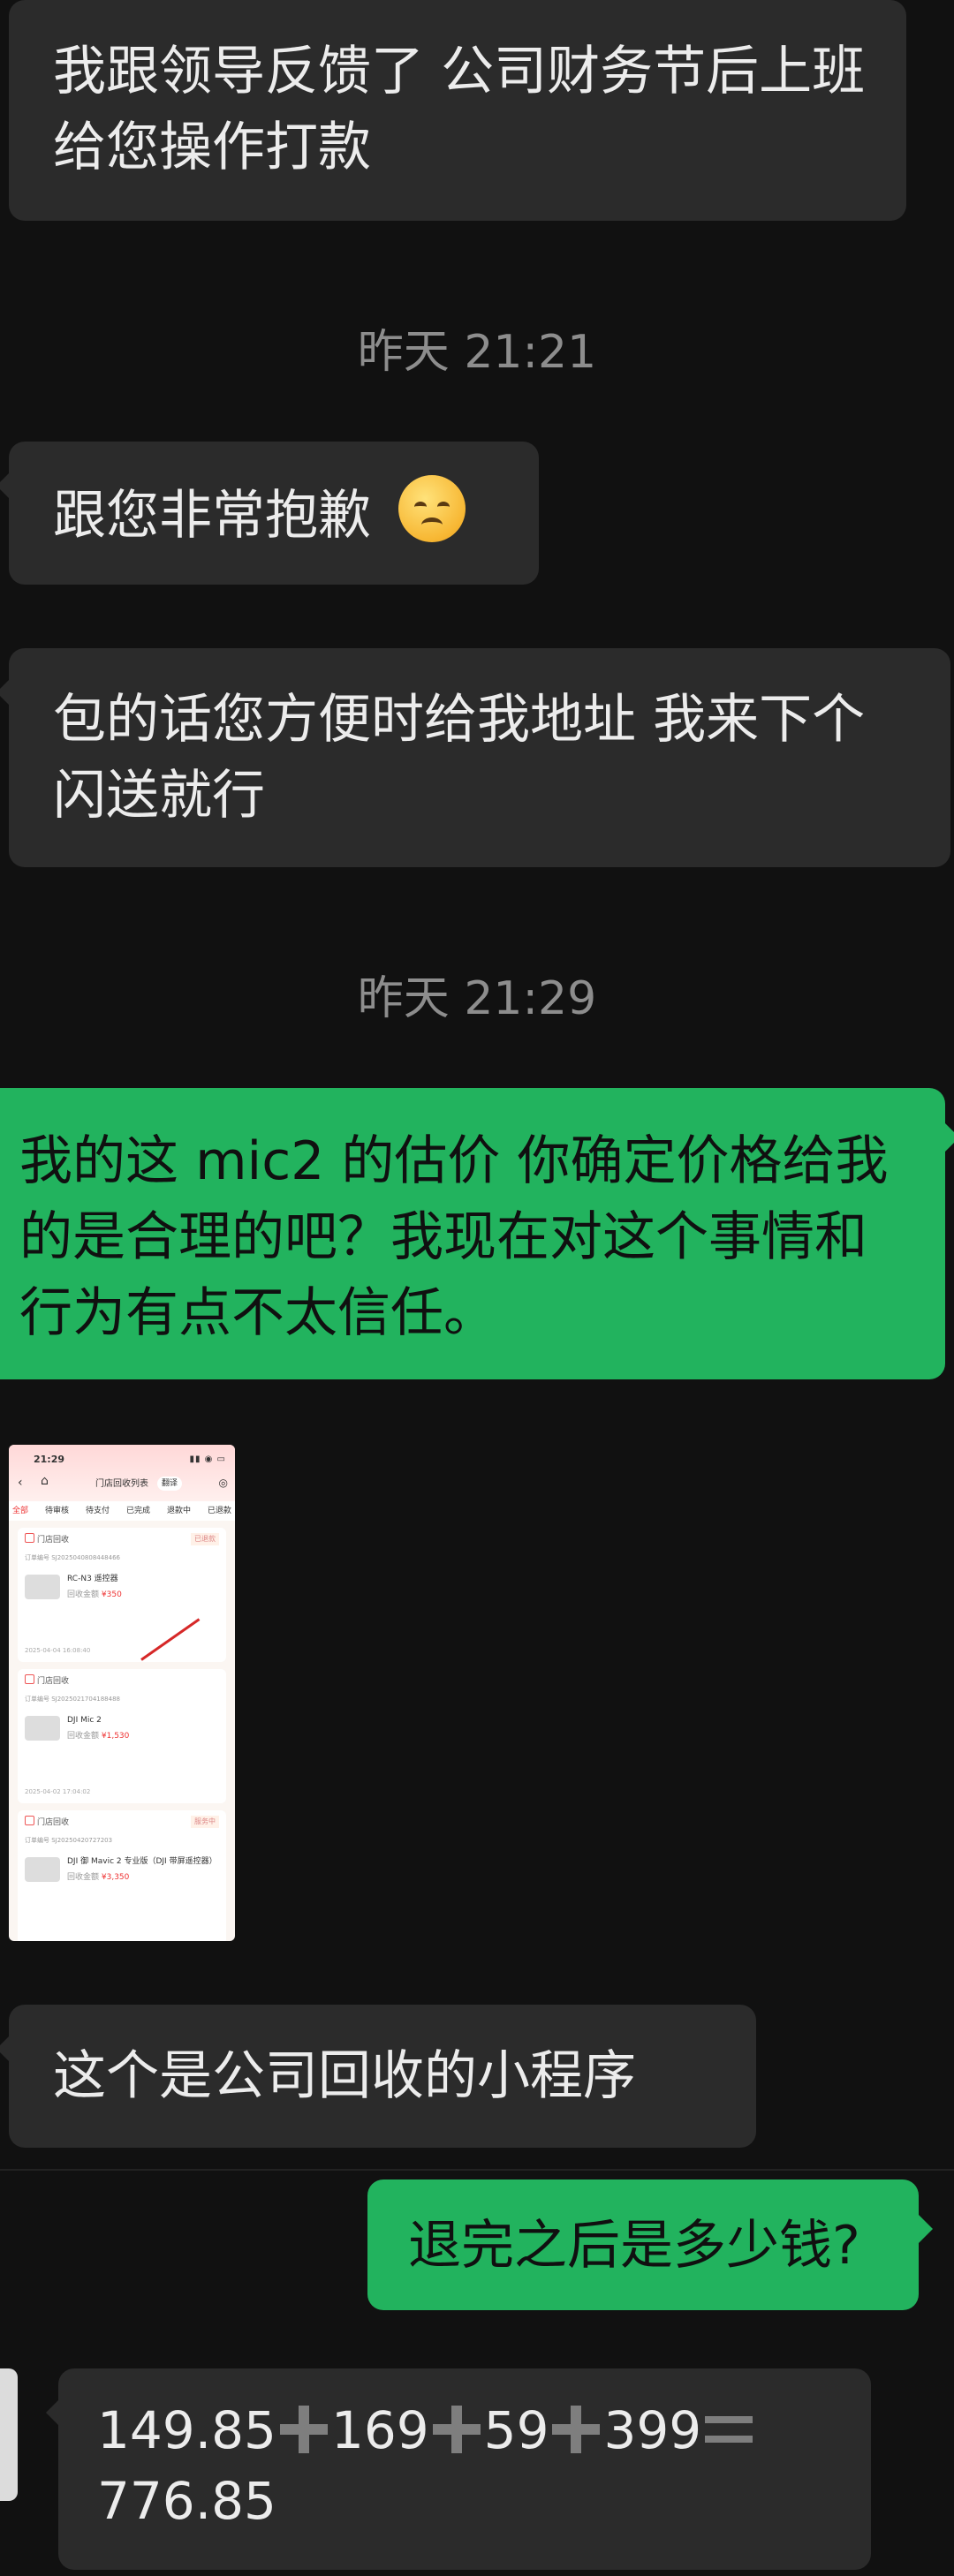  I want to click on message-bubble-incoming: 我跟领导反馈了 公司财务节后上班给您操作打款, so click(457, 111).